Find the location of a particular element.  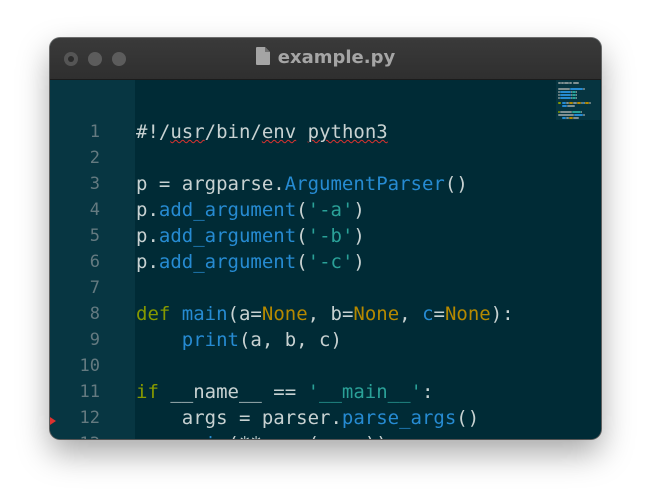

code-token: python3 is located at coordinates (347, 132).